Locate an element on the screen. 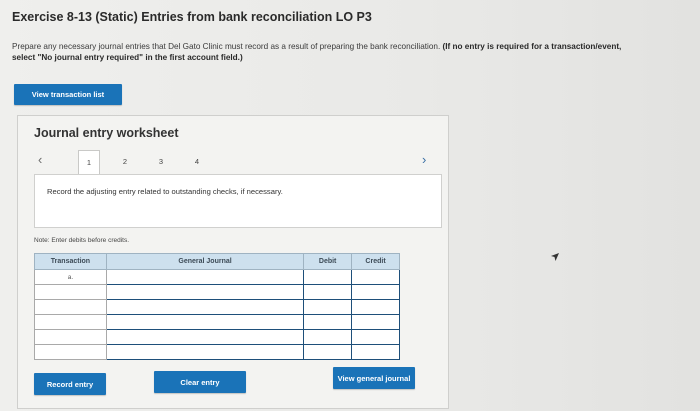  col-general-journal: General Journal is located at coordinates (205, 261).